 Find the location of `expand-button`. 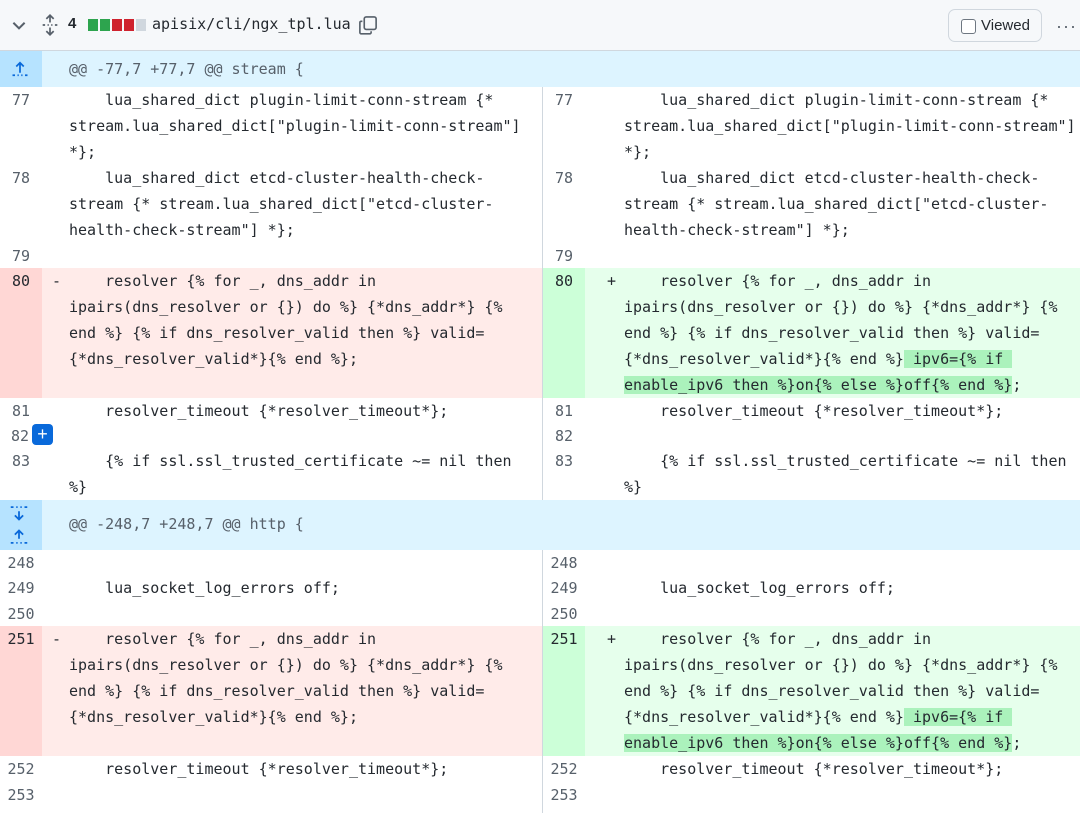

expand-button is located at coordinates (21, 525).